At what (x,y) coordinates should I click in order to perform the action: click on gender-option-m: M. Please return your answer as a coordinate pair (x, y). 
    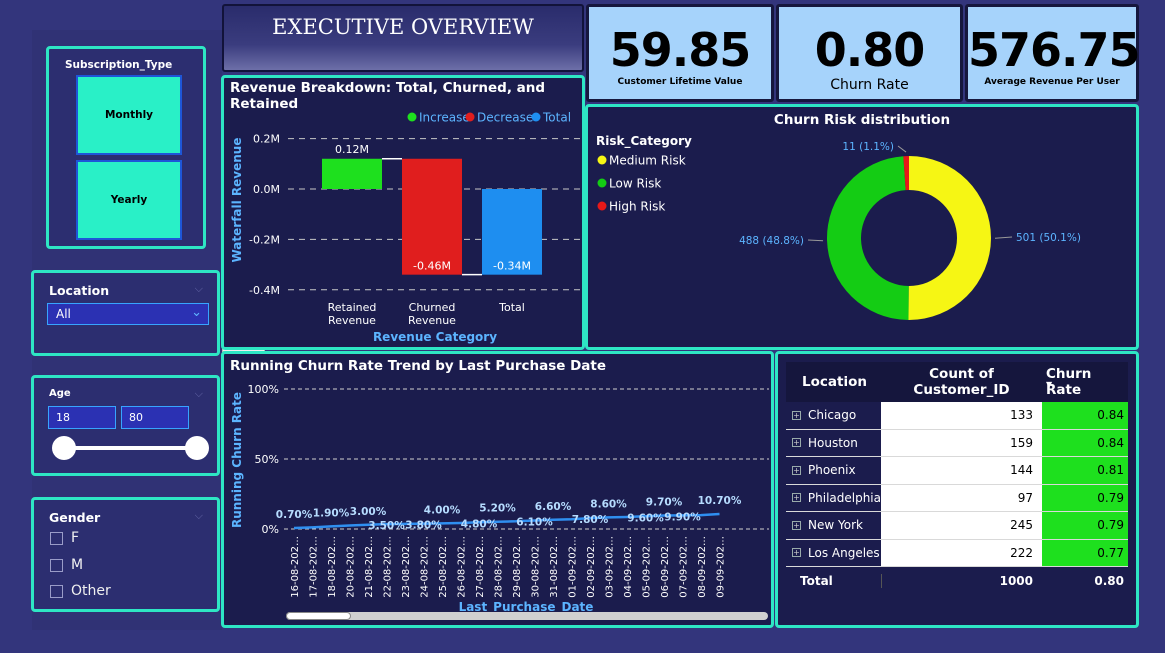
    Looking at the image, I should click on (66, 565).